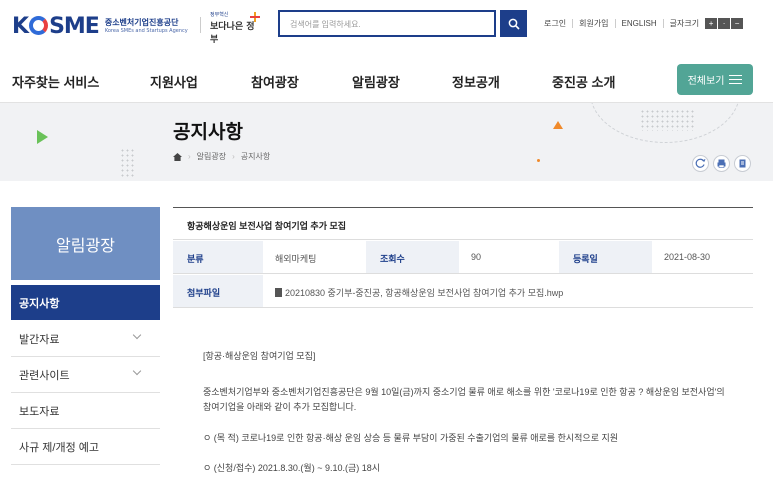 The image size is (773, 478). I want to click on home-icon, so click(177, 156).